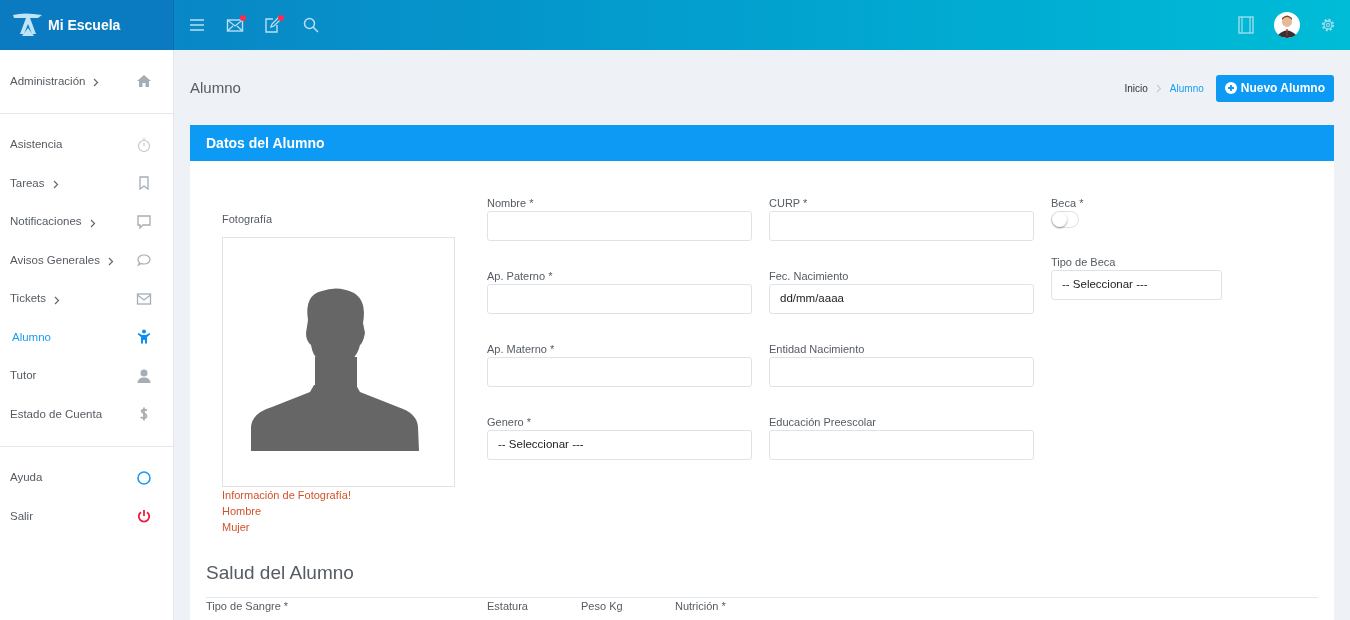 The height and width of the screenshot is (620, 1350). Describe the element at coordinates (144, 260) in the screenshot. I see `chat-bubble-icon` at that location.